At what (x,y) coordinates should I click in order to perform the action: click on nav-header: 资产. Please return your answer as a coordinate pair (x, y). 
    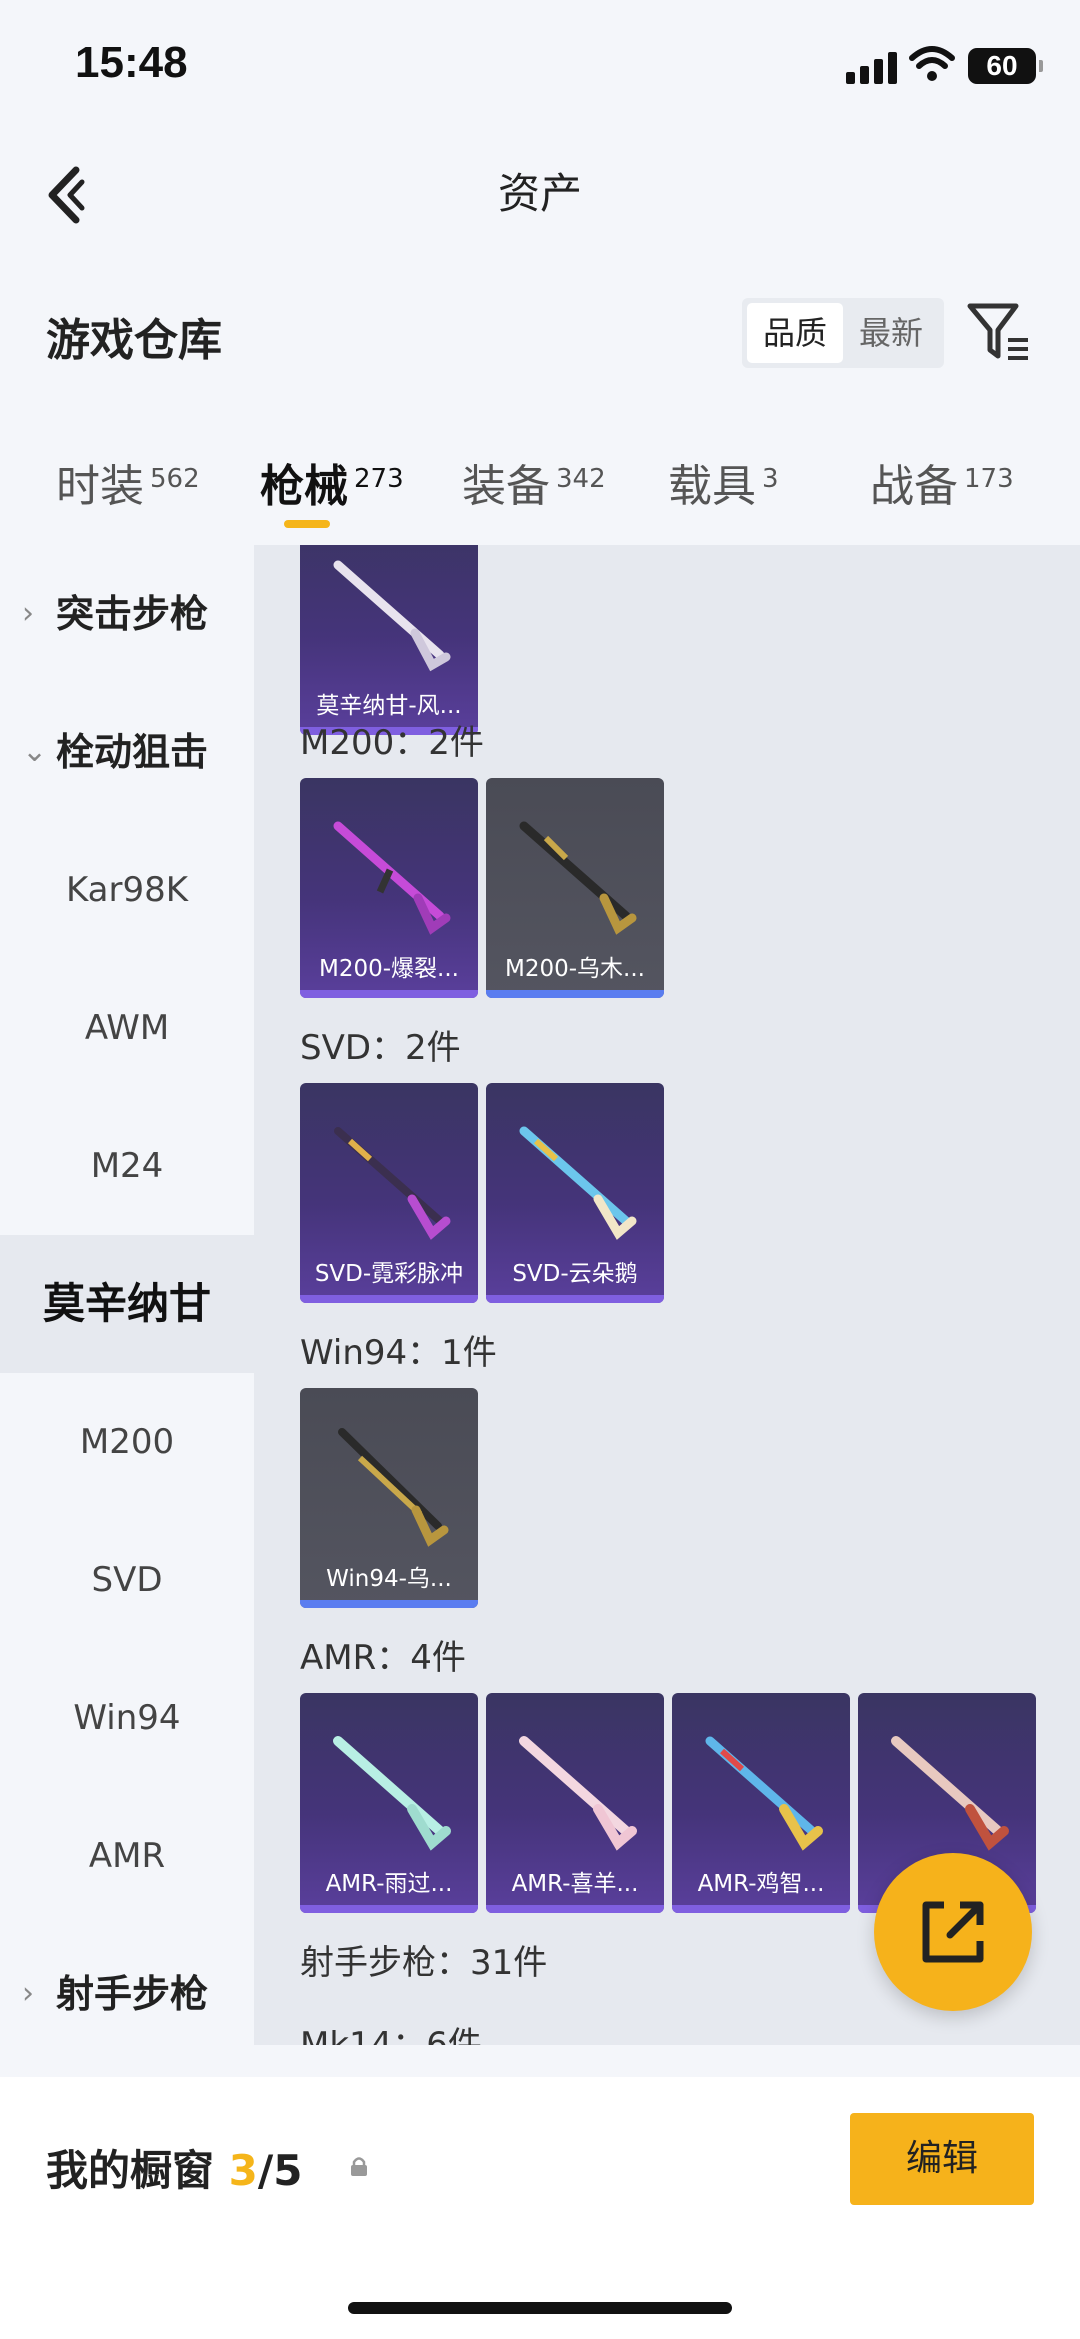
    Looking at the image, I should click on (540, 195).